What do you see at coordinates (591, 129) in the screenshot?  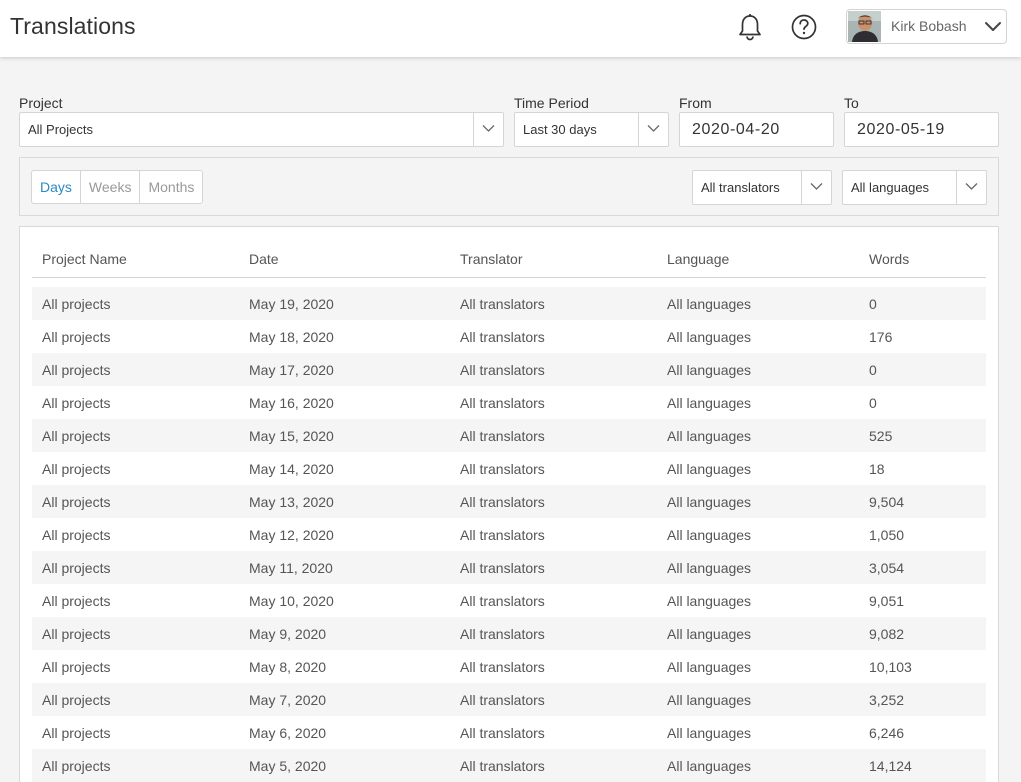 I see `time-period-select: Last 30 days` at bounding box center [591, 129].